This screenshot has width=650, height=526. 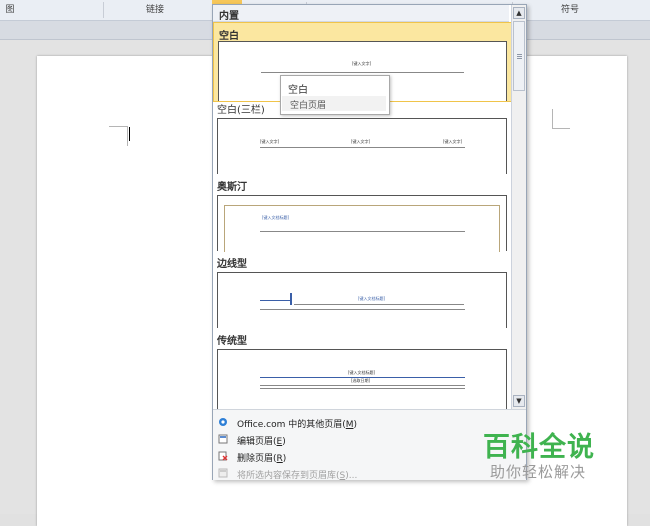 What do you see at coordinates (232, 264) in the screenshot?
I see `gallery-item-title: 边线型` at bounding box center [232, 264].